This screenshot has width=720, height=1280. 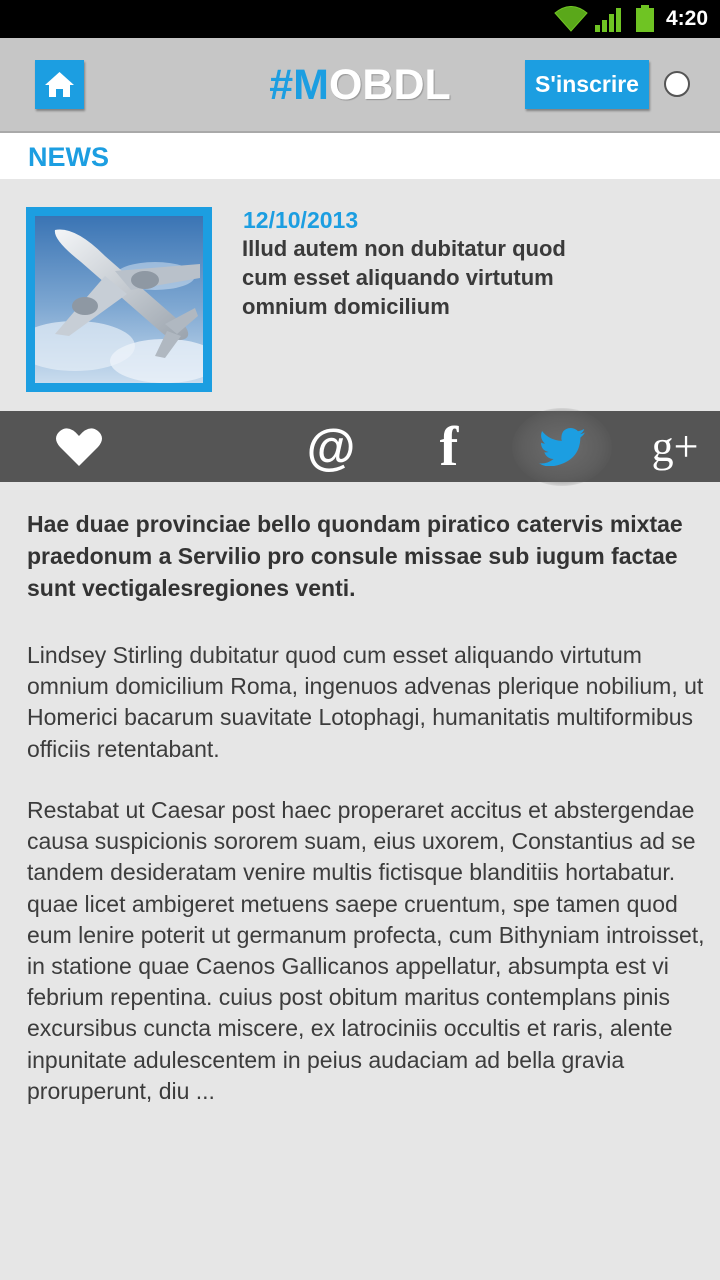 I want to click on signal-icon, so click(x=608, y=20).